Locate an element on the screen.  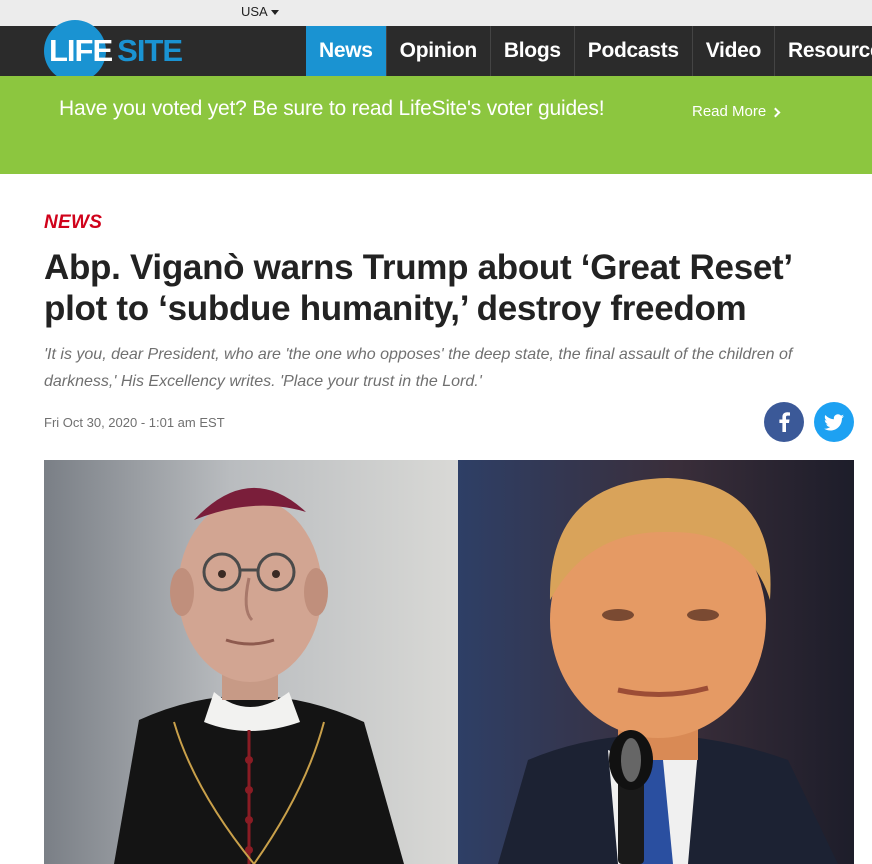
nav-item-news: News is located at coordinates (346, 51).